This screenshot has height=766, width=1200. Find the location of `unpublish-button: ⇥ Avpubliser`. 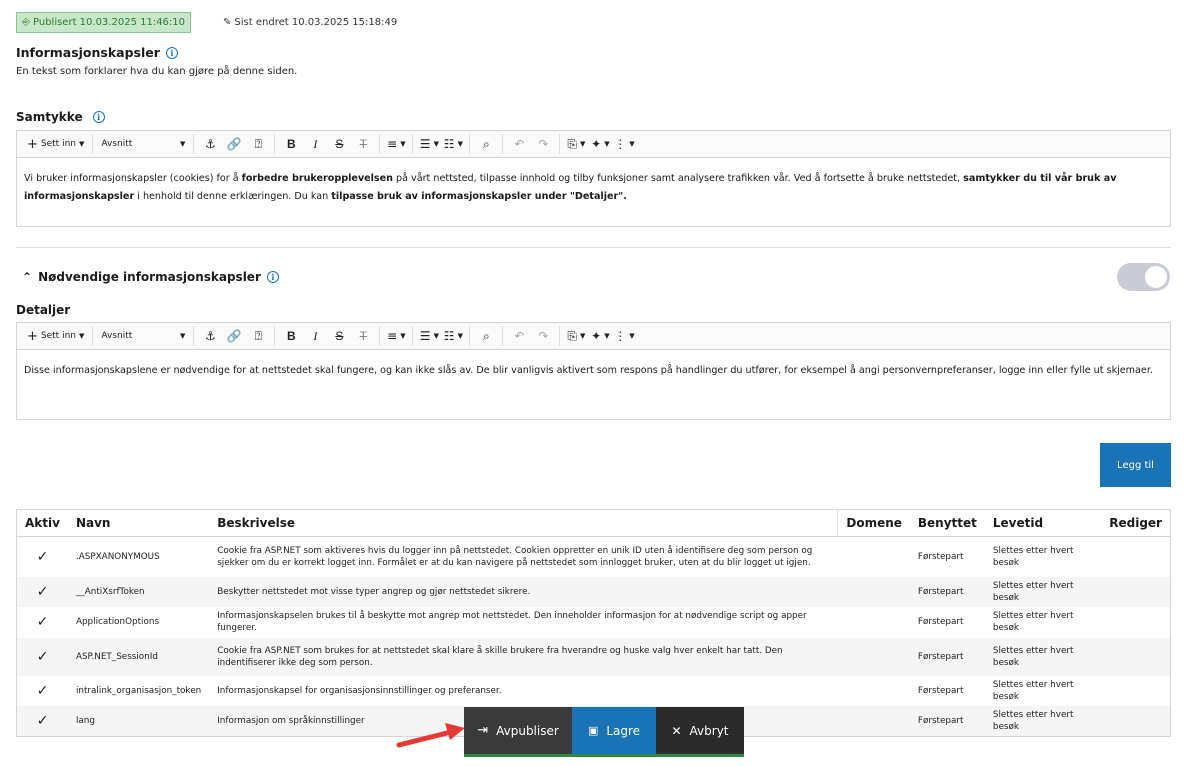

unpublish-button: ⇥ Avpubliser is located at coordinates (518, 730).